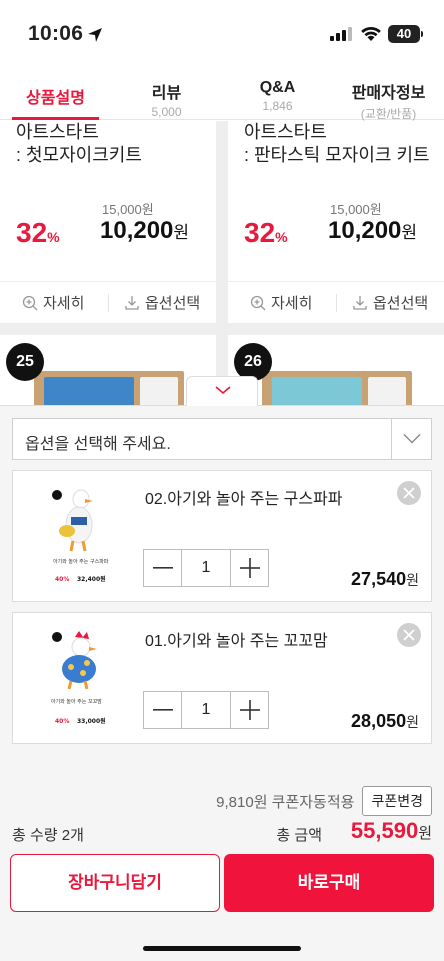 The image size is (444, 961). I want to click on total-quantity: 총 수량 2개, so click(48, 835).